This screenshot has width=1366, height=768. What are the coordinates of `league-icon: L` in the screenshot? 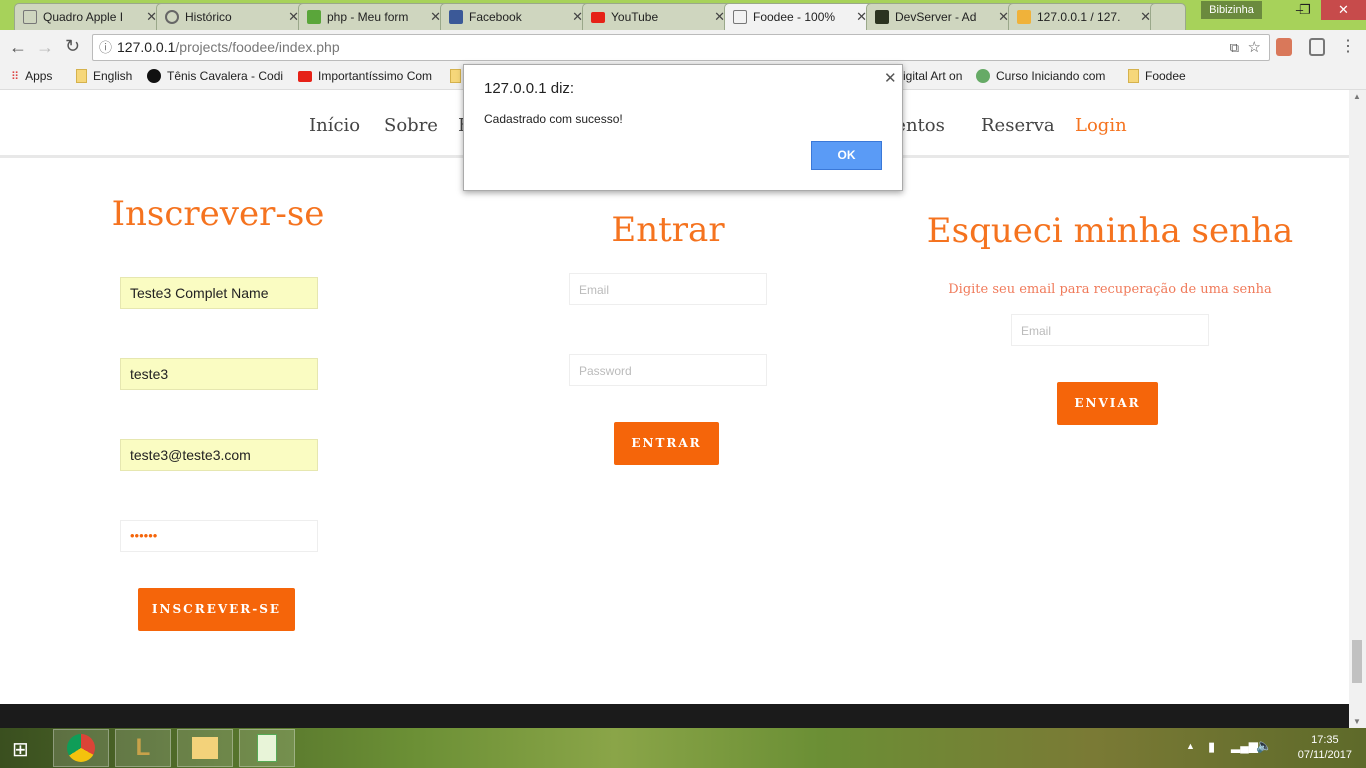 It's located at (143, 747).